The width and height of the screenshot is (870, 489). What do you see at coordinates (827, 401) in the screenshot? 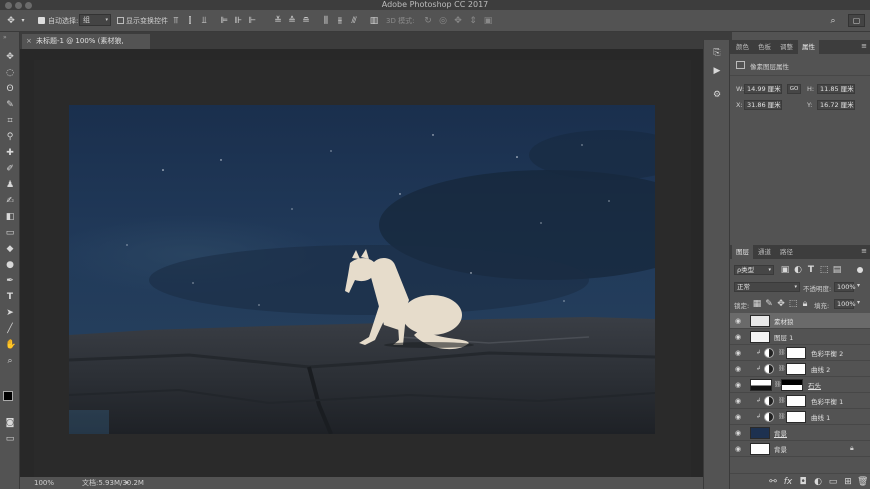
I see `layer-name: 色彩平衡 1` at bounding box center [827, 401].